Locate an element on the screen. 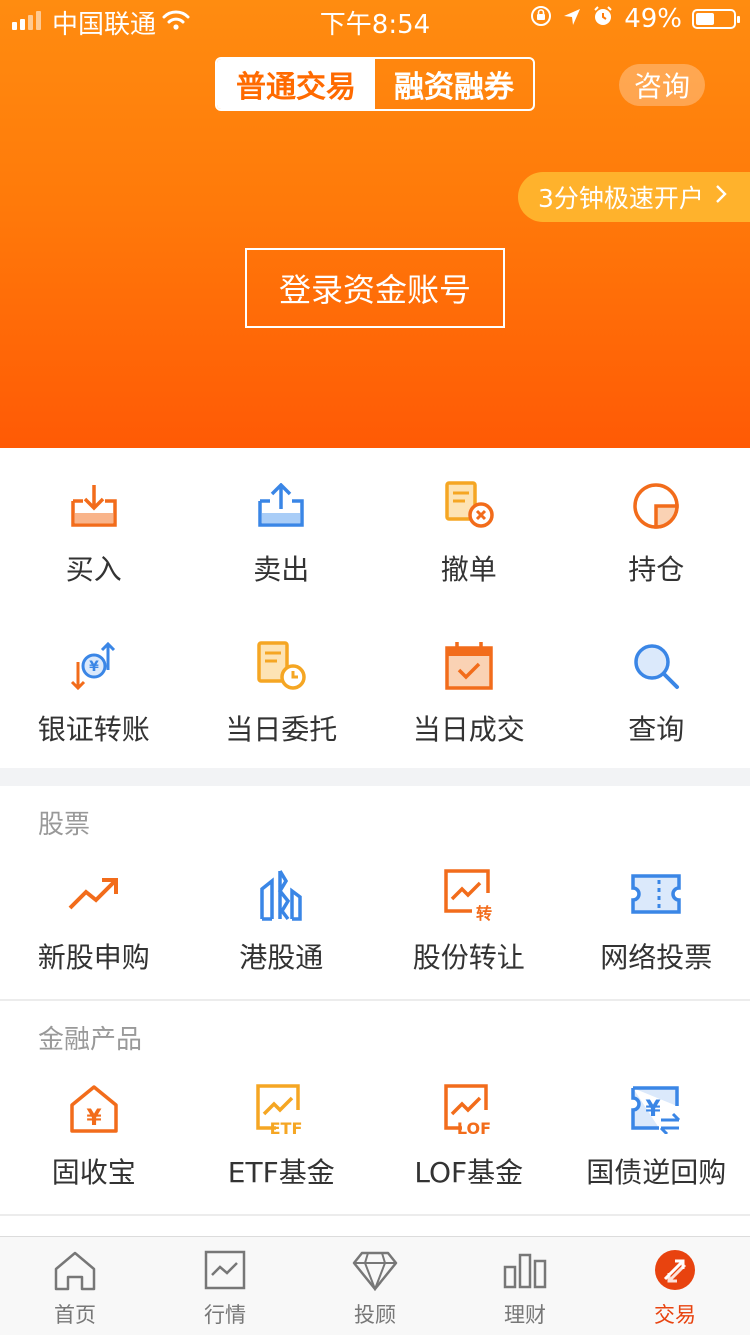 Image resolution: width=750 pixels, height=1335 pixels. treasury-repo-icon: ¥ is located at coordinates (656, 1109).